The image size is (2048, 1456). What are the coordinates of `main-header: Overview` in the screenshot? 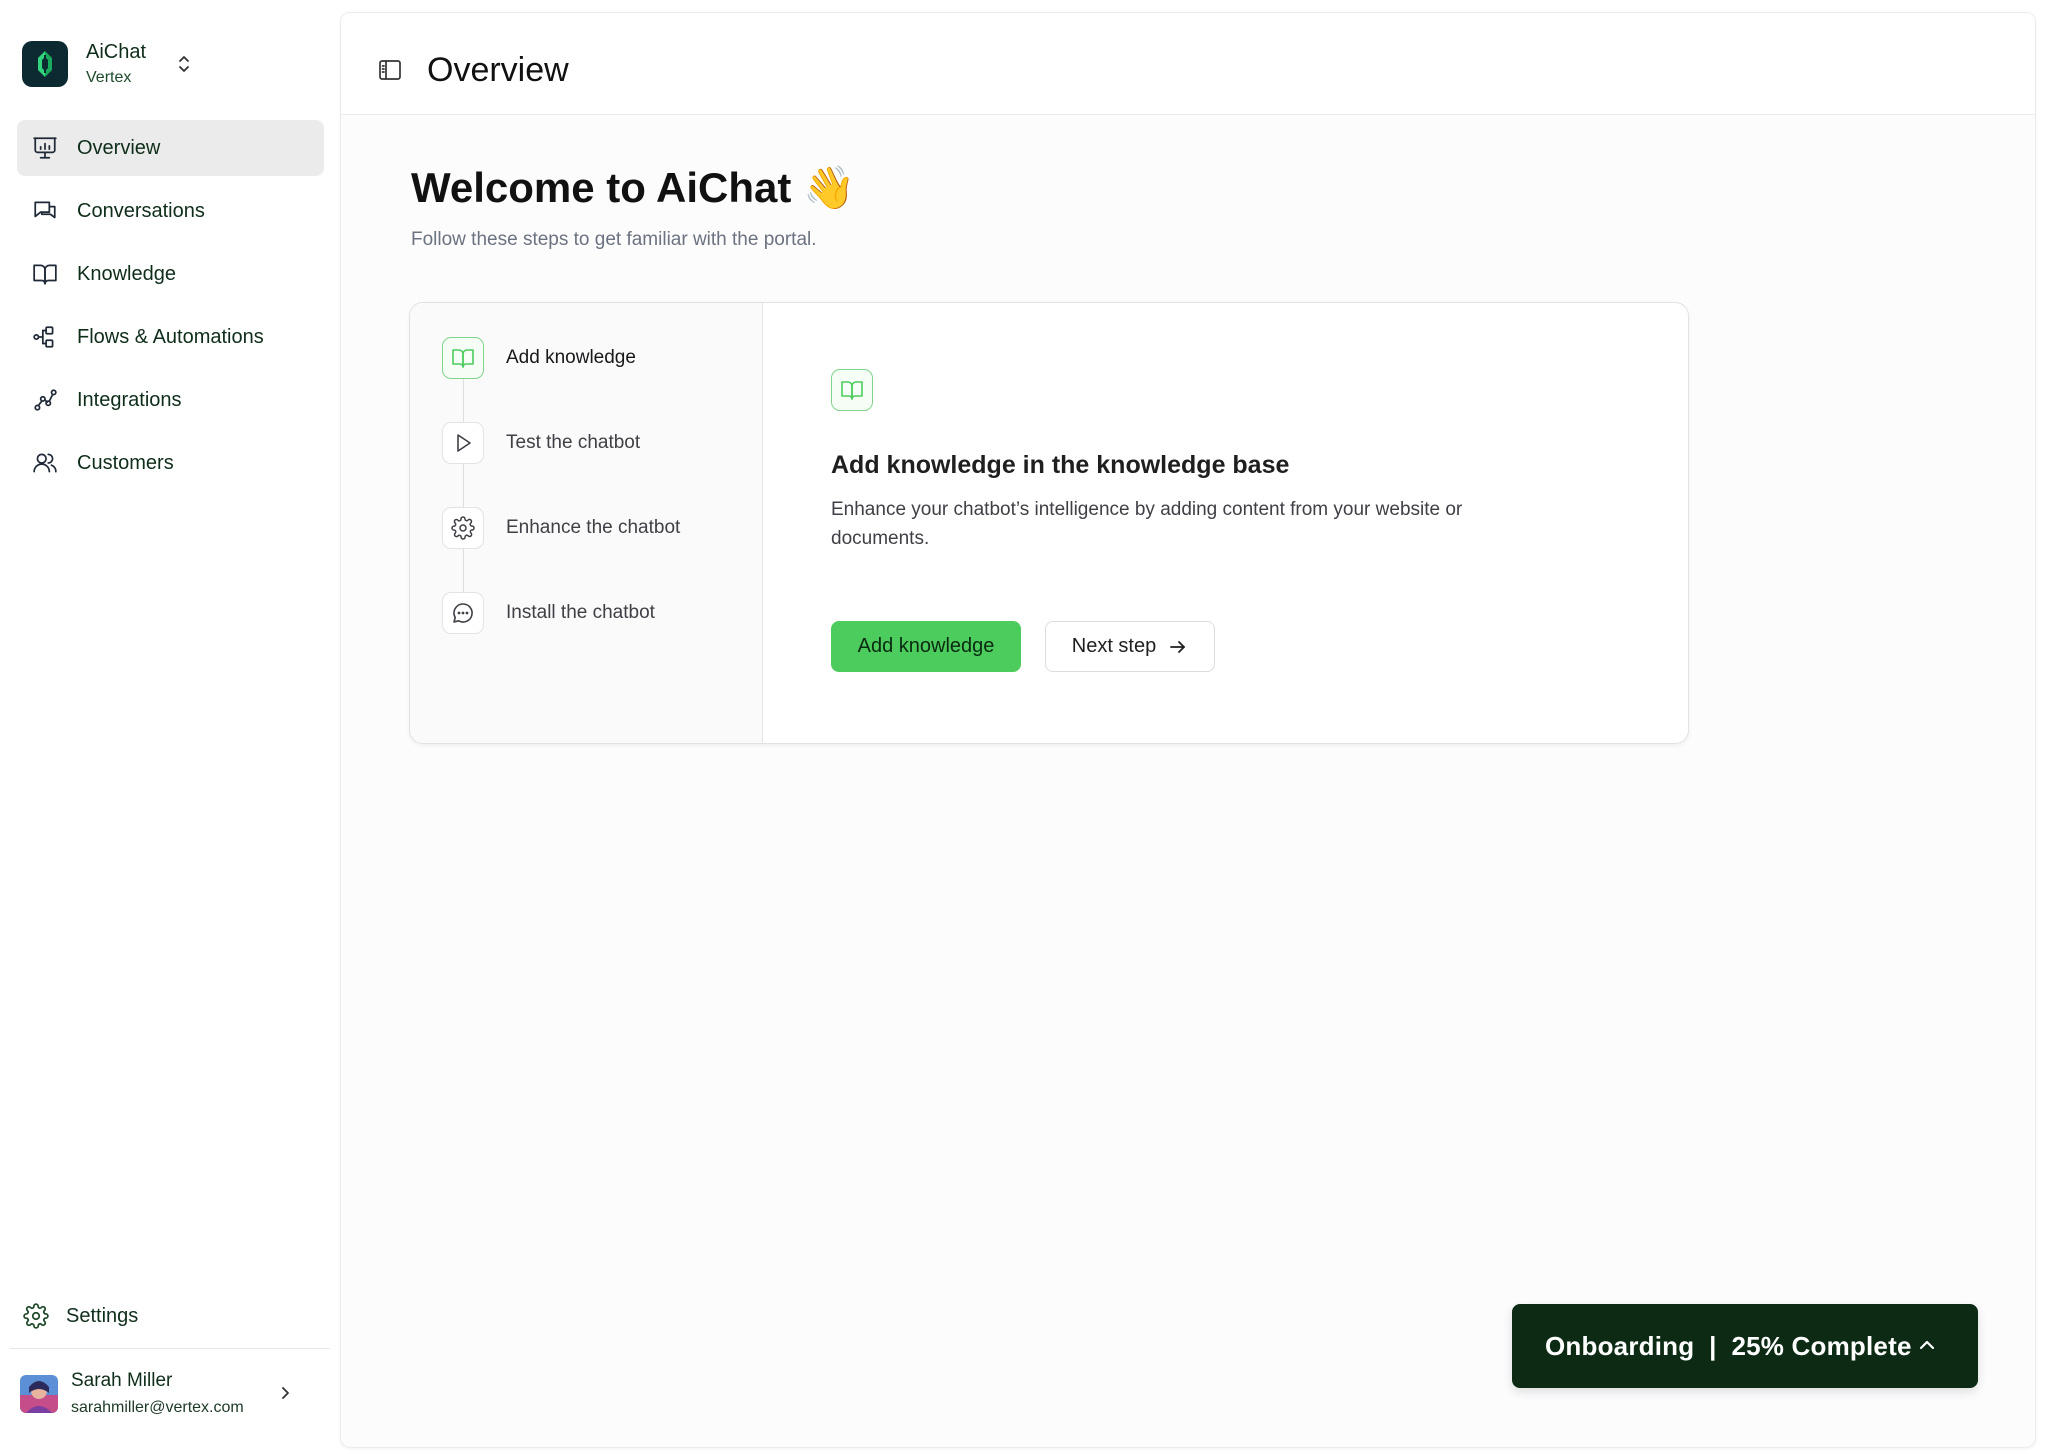 It's located at (1188, 64).